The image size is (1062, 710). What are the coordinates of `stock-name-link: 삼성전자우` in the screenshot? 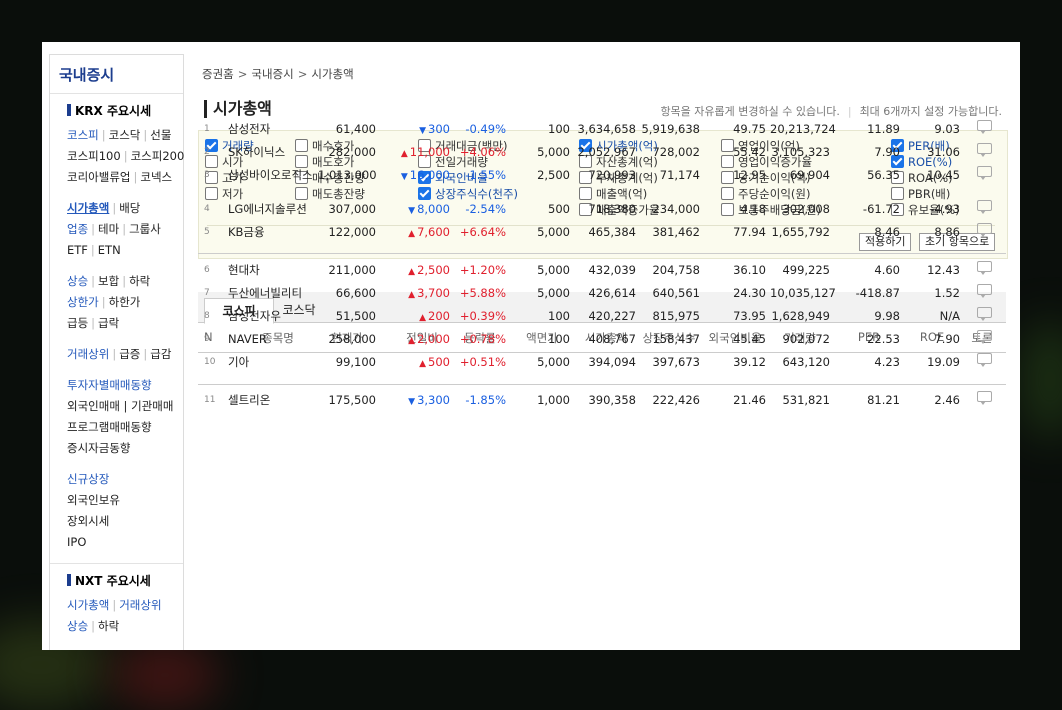 It's located at (274, 316).